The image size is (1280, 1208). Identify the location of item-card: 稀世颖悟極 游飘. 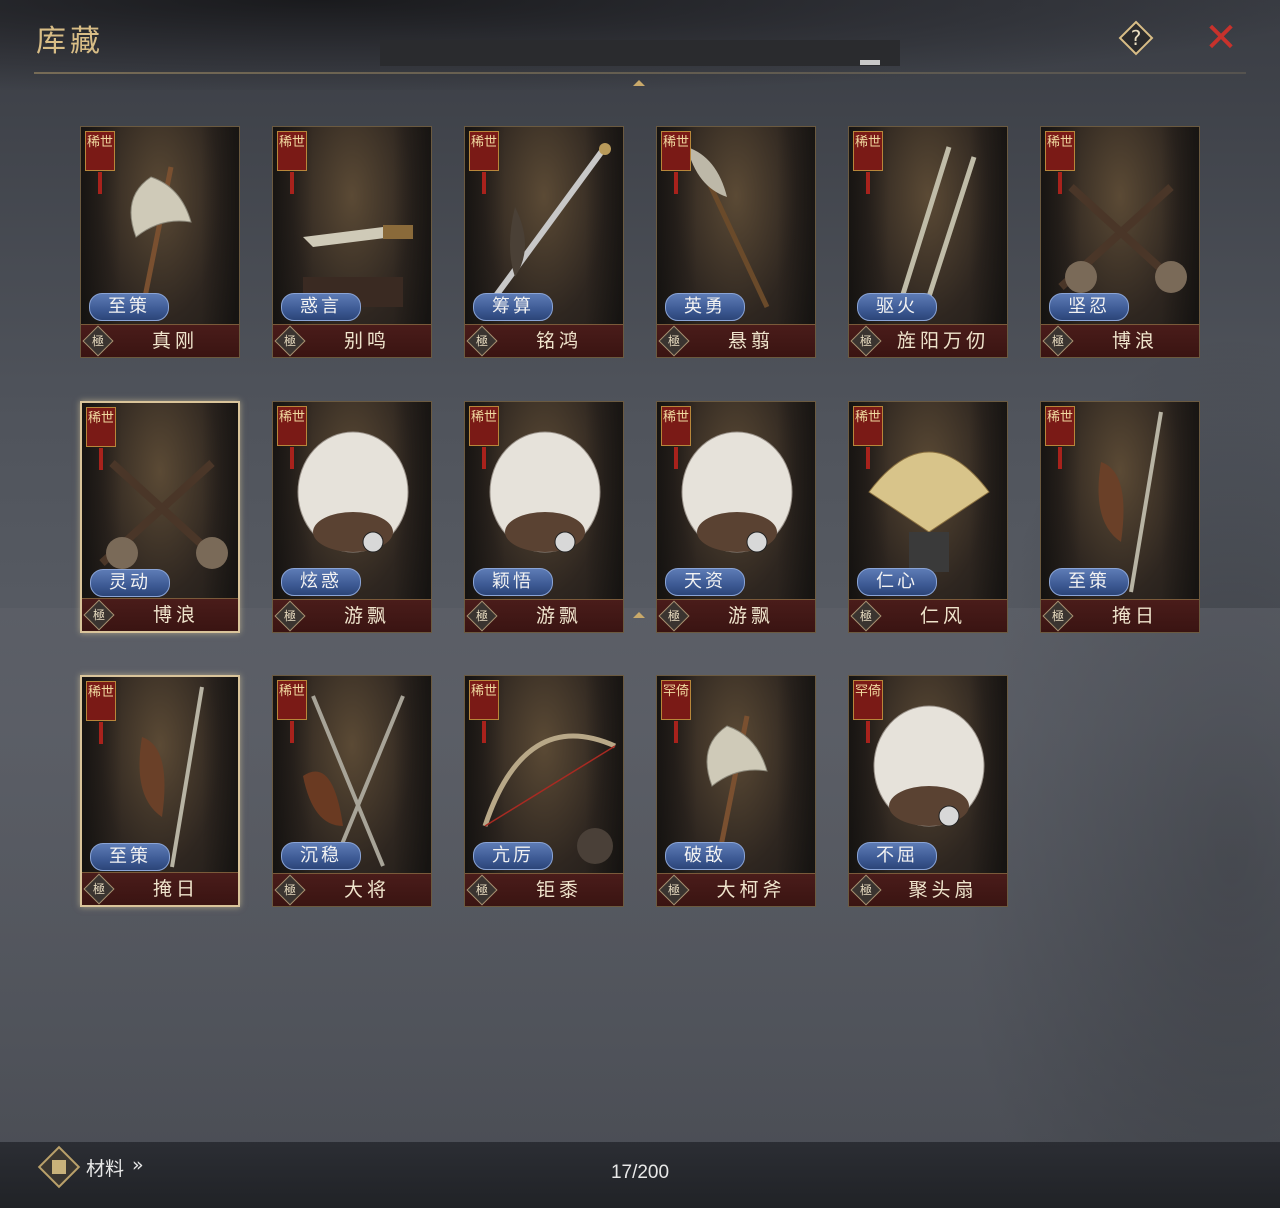
(544, 517).